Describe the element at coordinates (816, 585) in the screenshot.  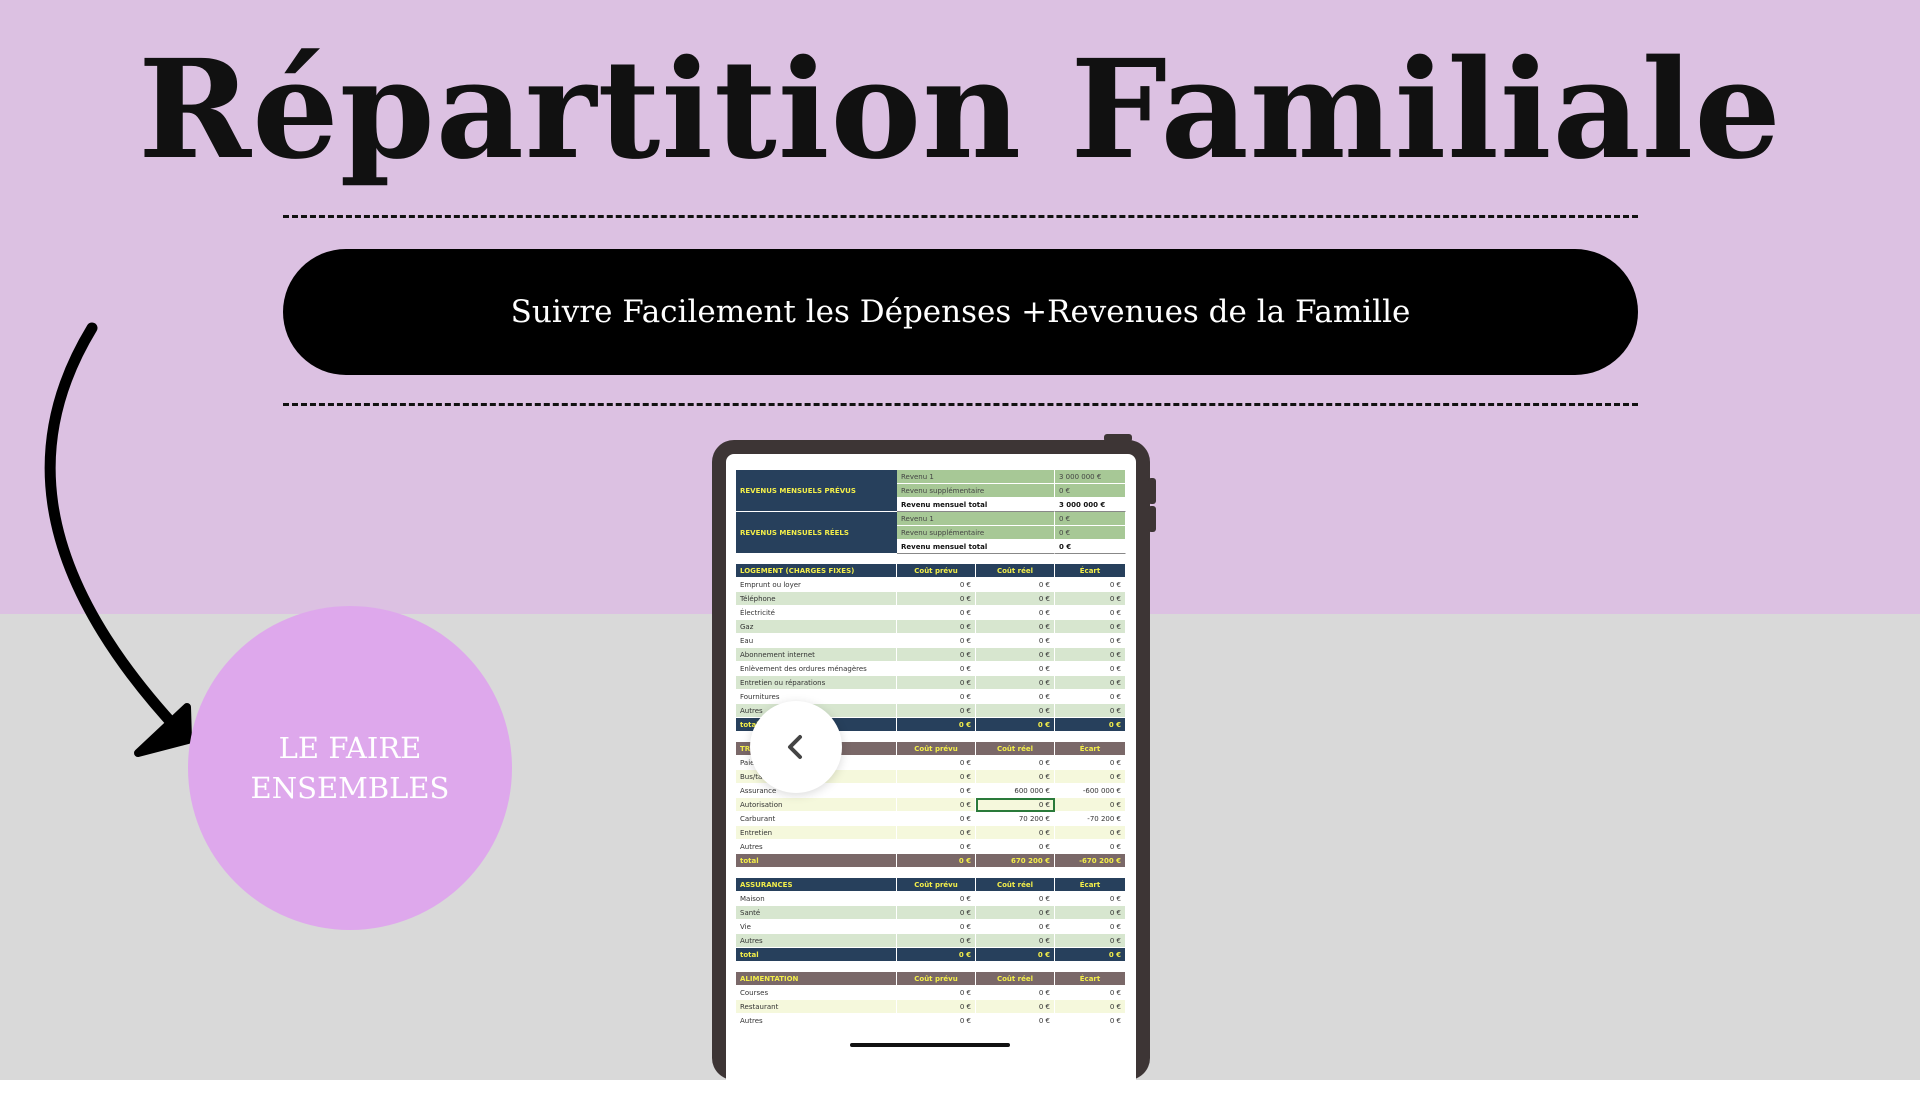
I see `table-cell: Emprunt ou loyer` at that location.